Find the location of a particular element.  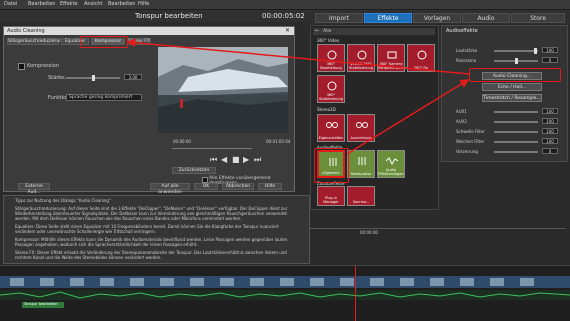

preview-timeline is located at coordinates (212, 148).